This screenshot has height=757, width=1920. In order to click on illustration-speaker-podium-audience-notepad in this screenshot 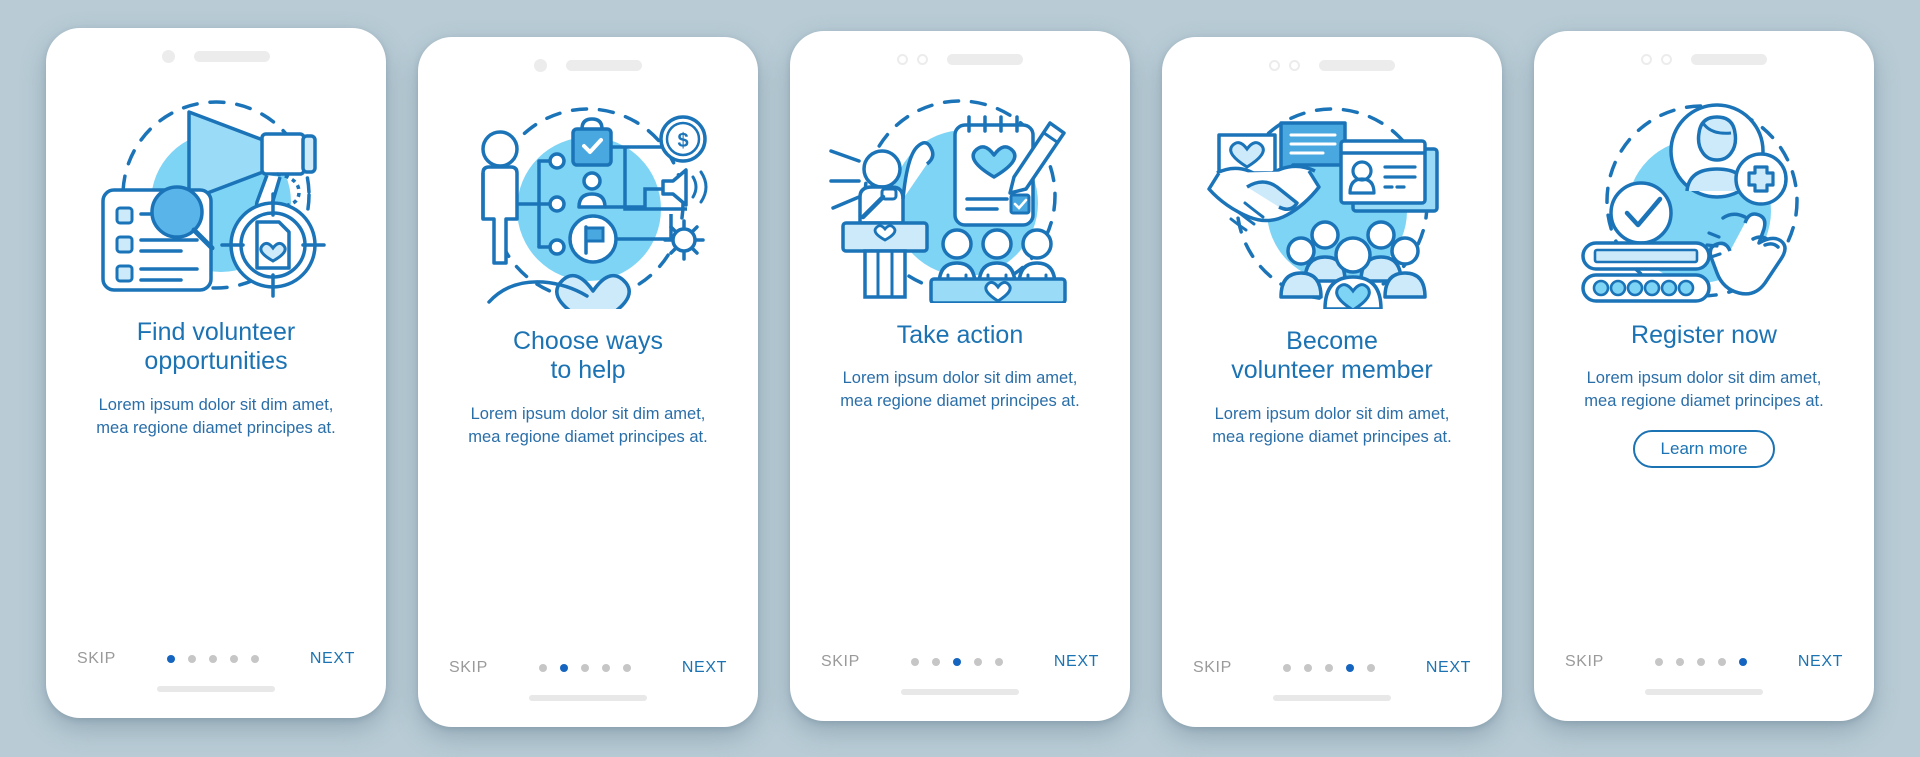, I will do `click(960, 198)`.